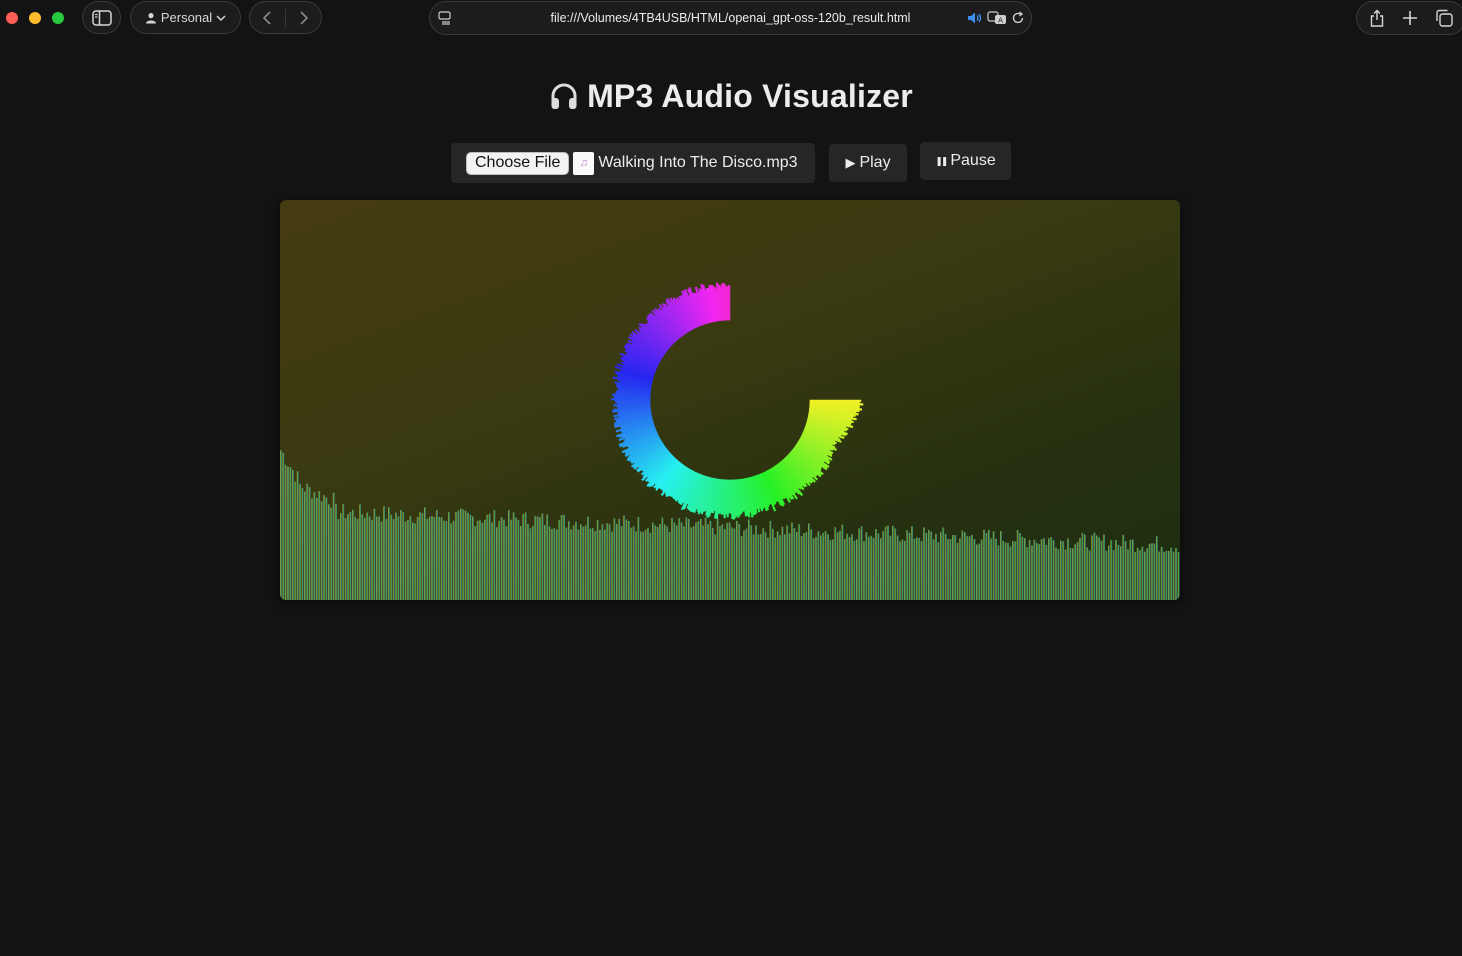  I want to click on zoom-window-button, so click(58, 18).